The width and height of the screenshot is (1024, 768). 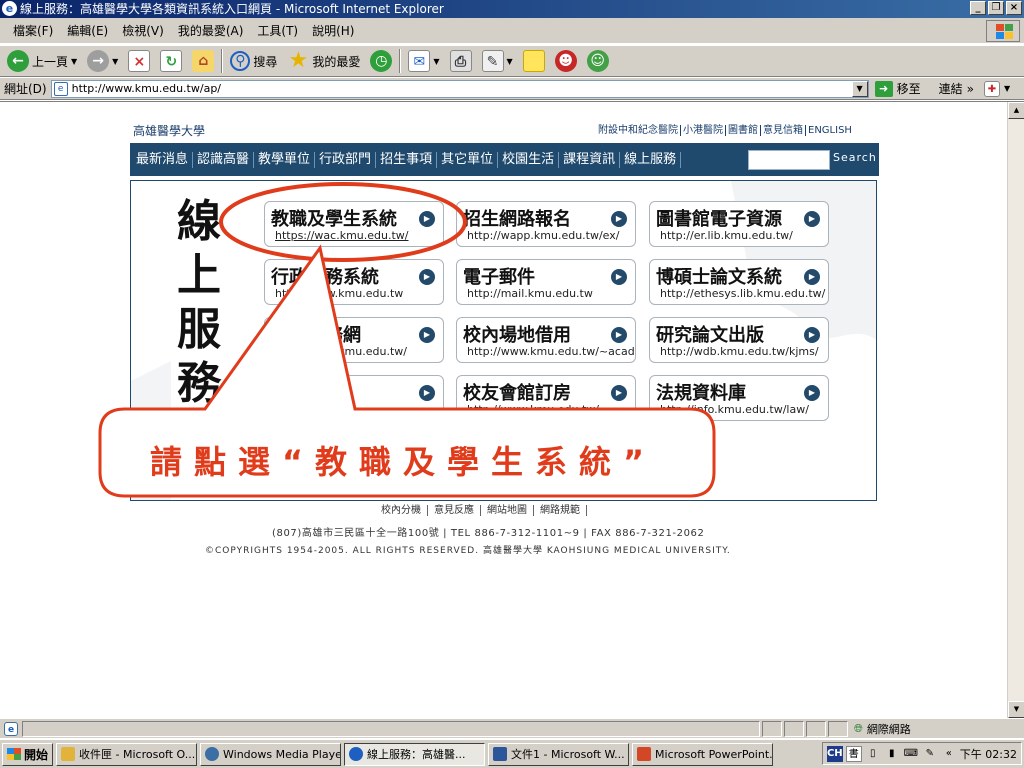 What do you see at coordinates (930, 754) in the screenshot?
I see `pen-icon: ✎` at bounding box center [930, 754].